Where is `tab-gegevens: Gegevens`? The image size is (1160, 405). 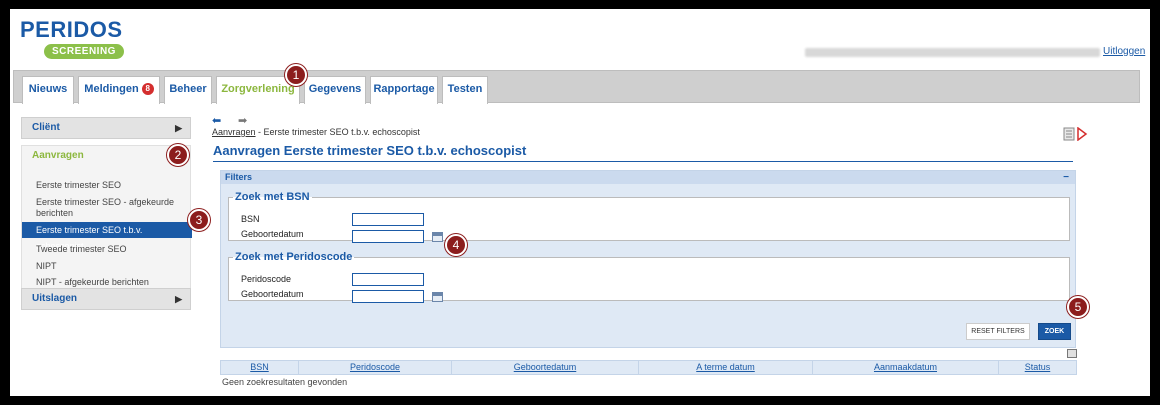
tab-gegevens: Gegevens is located at coordinates (335, 90).